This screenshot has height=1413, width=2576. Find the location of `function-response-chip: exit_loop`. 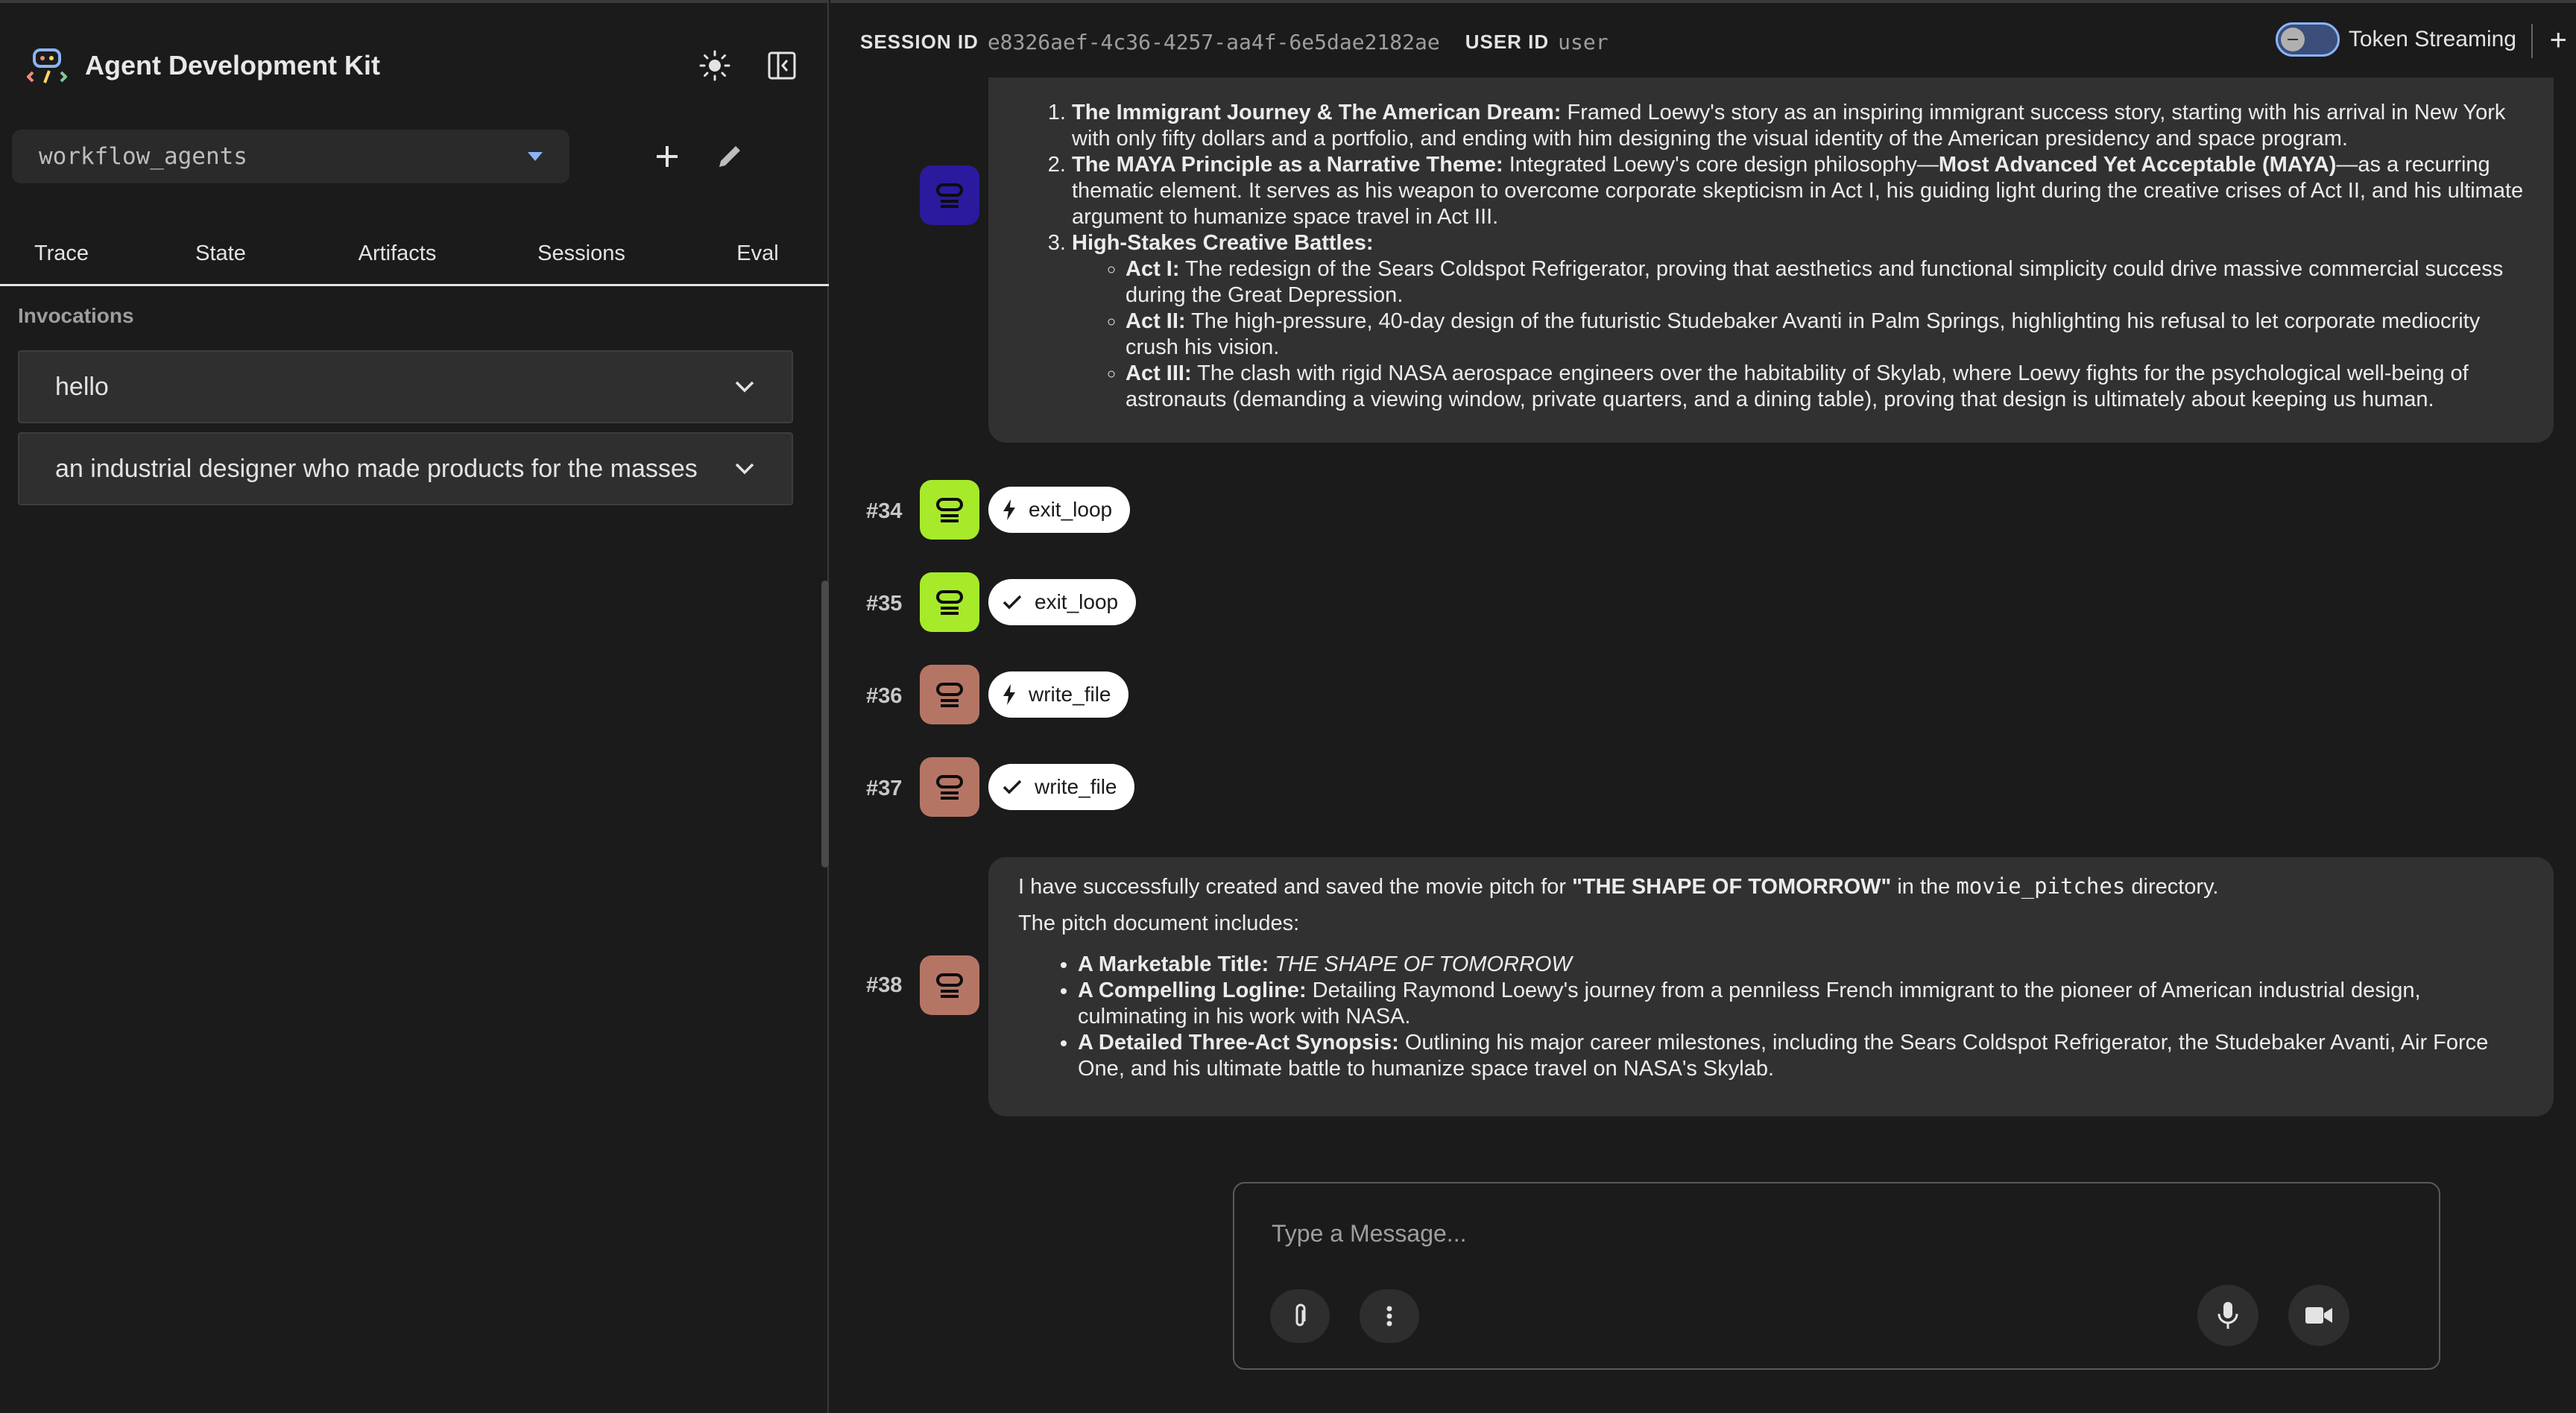

function-response-chip: exit_loop is located at coordinates (1062, 602).